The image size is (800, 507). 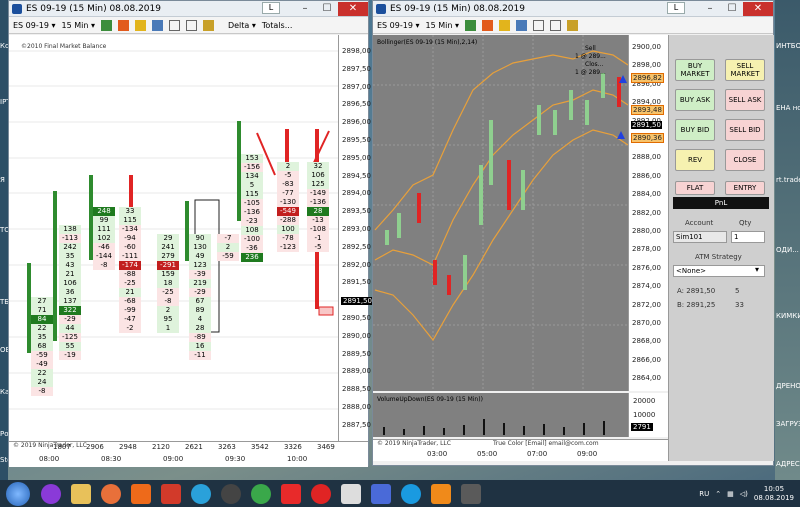 I want to click on footprint-cell: -108, so click(x=318, y=229).